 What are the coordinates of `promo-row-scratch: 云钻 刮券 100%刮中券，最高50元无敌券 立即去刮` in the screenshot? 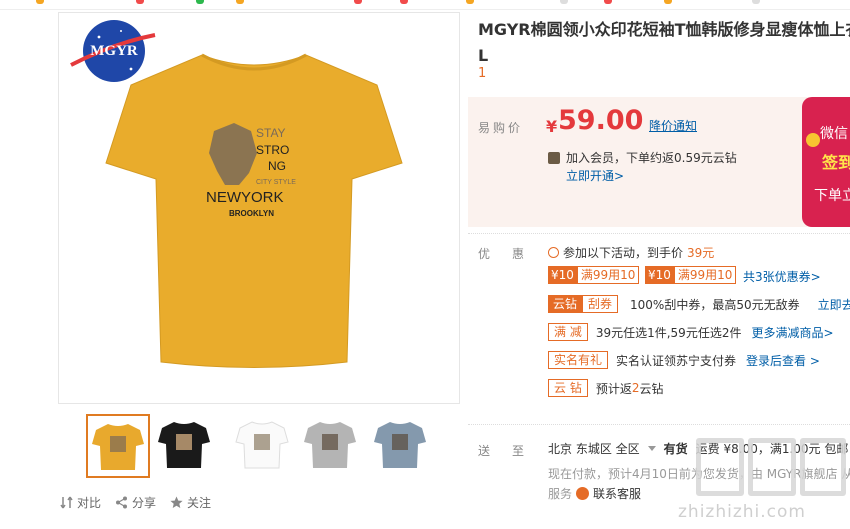 It's located at (699, 304).